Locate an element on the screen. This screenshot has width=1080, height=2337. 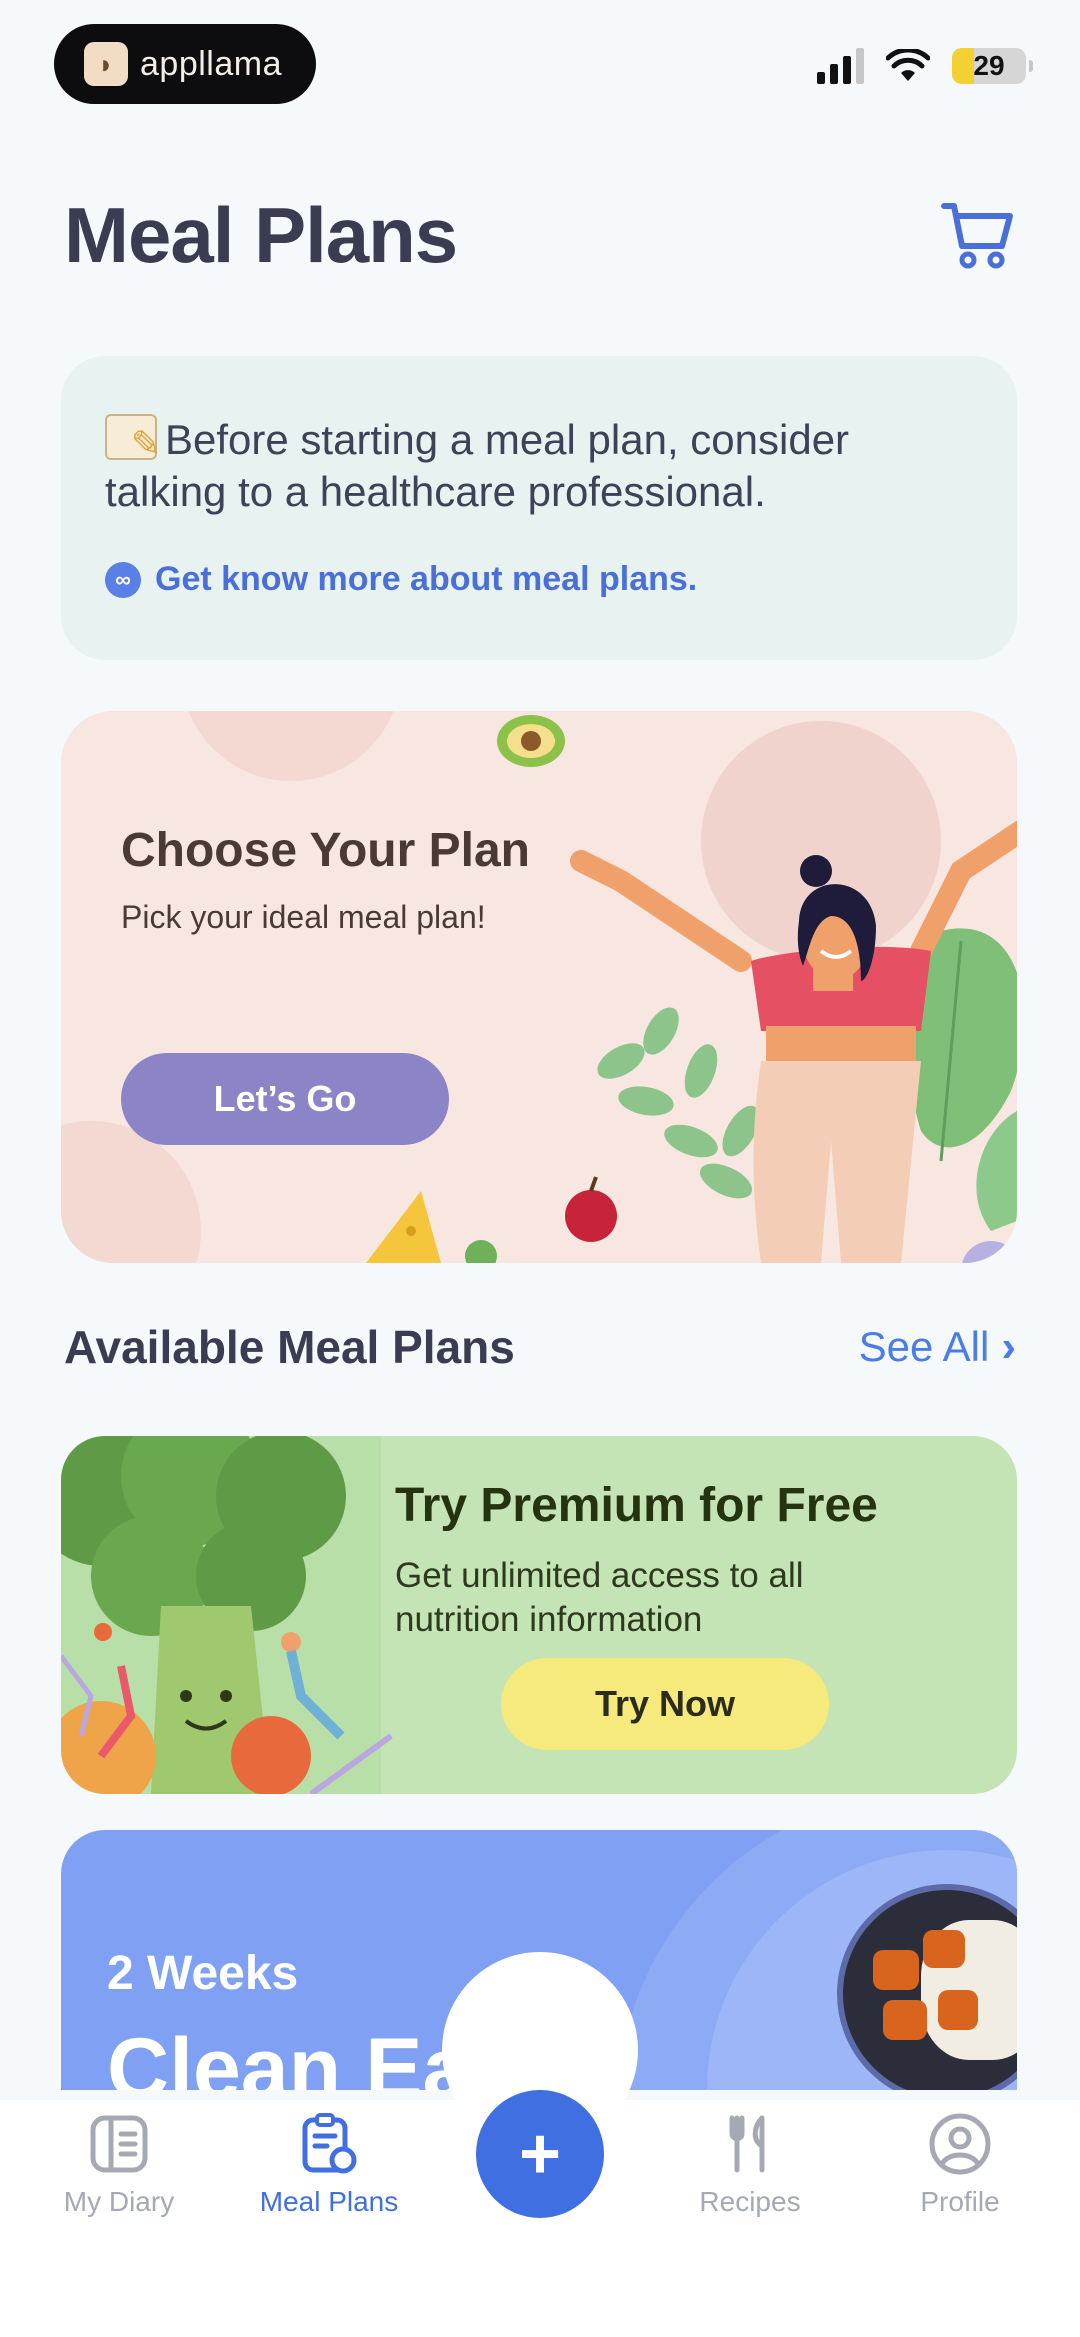
nav-profile: Profile is located at coordinates (960, 2165).